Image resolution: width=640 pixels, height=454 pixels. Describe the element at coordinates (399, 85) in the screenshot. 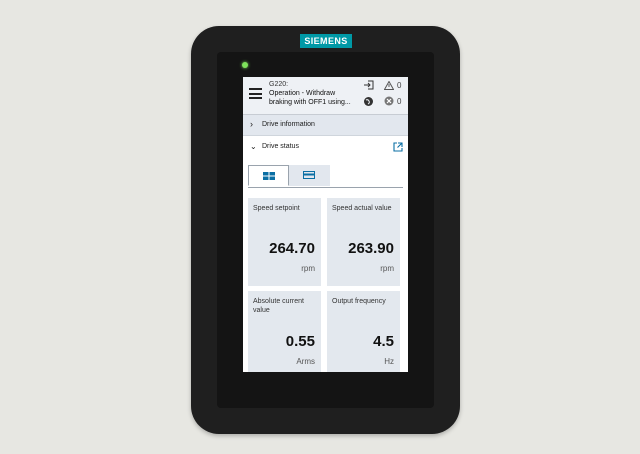

I see `warning-count: 0` at that location.